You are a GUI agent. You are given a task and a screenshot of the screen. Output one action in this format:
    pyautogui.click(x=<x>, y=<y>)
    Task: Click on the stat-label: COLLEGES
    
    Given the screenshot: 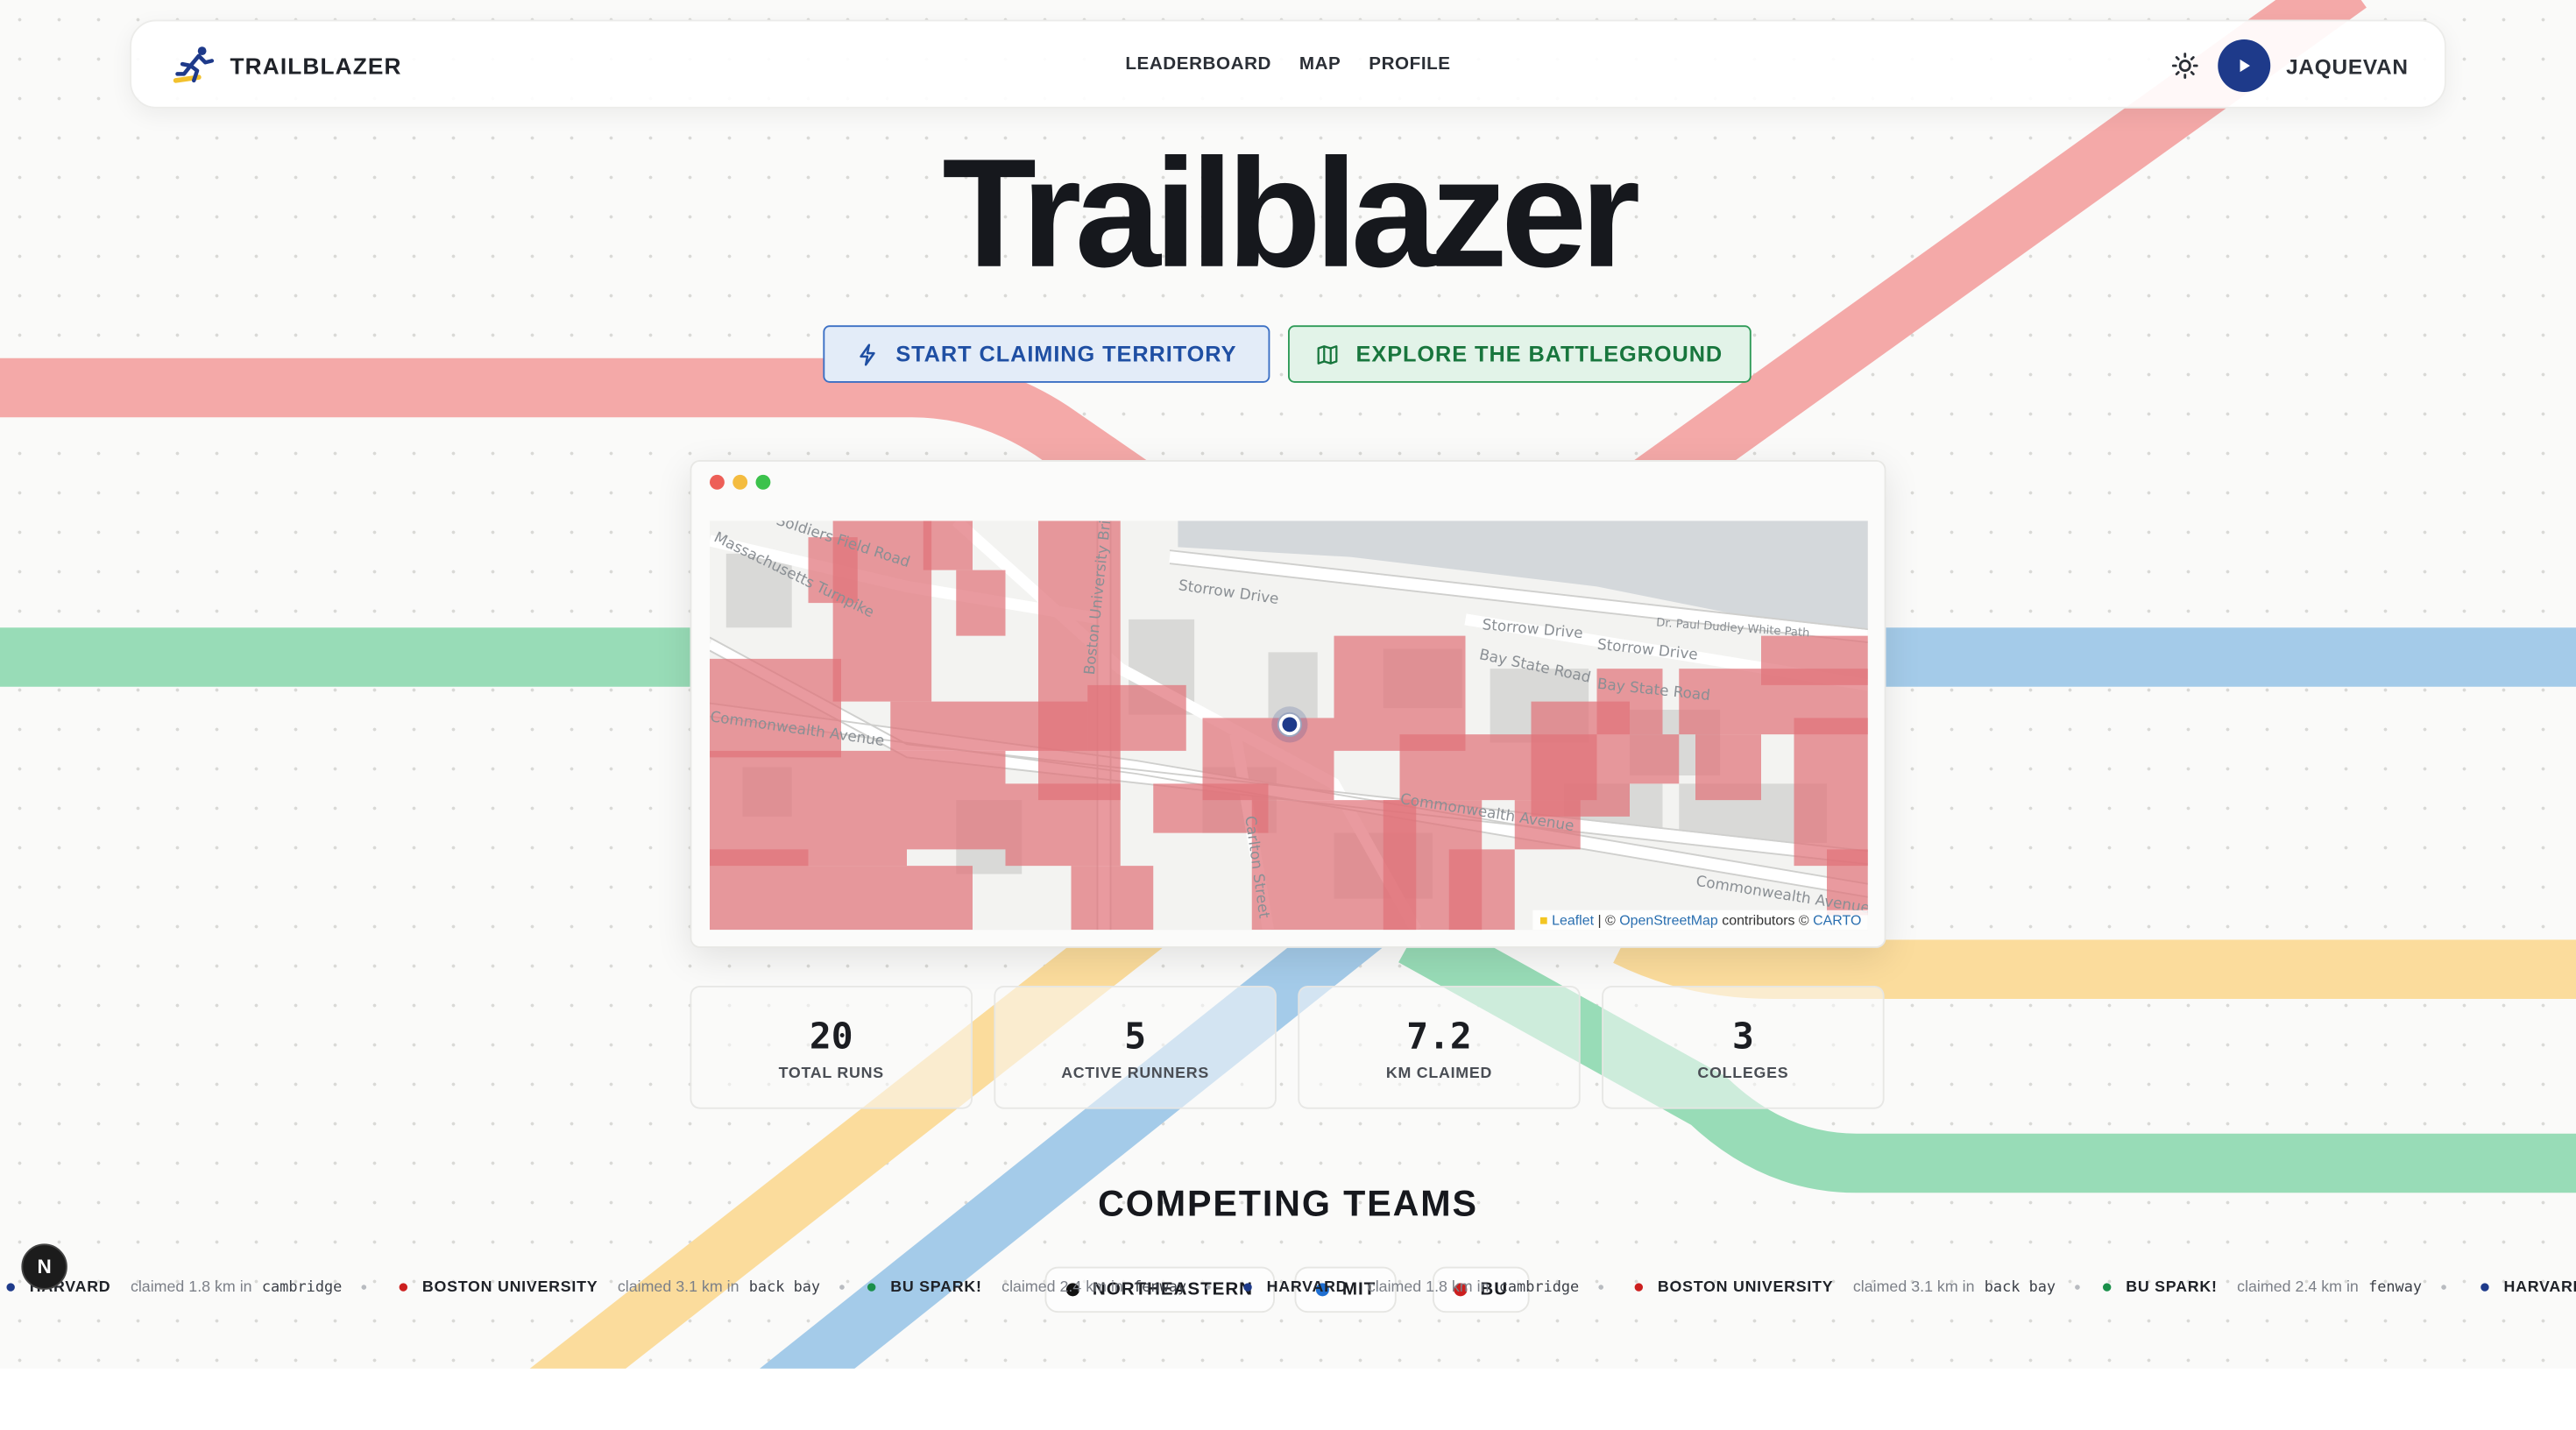 What is the action you would take?
    pyautogui.click(x=1743, y=1074)
    